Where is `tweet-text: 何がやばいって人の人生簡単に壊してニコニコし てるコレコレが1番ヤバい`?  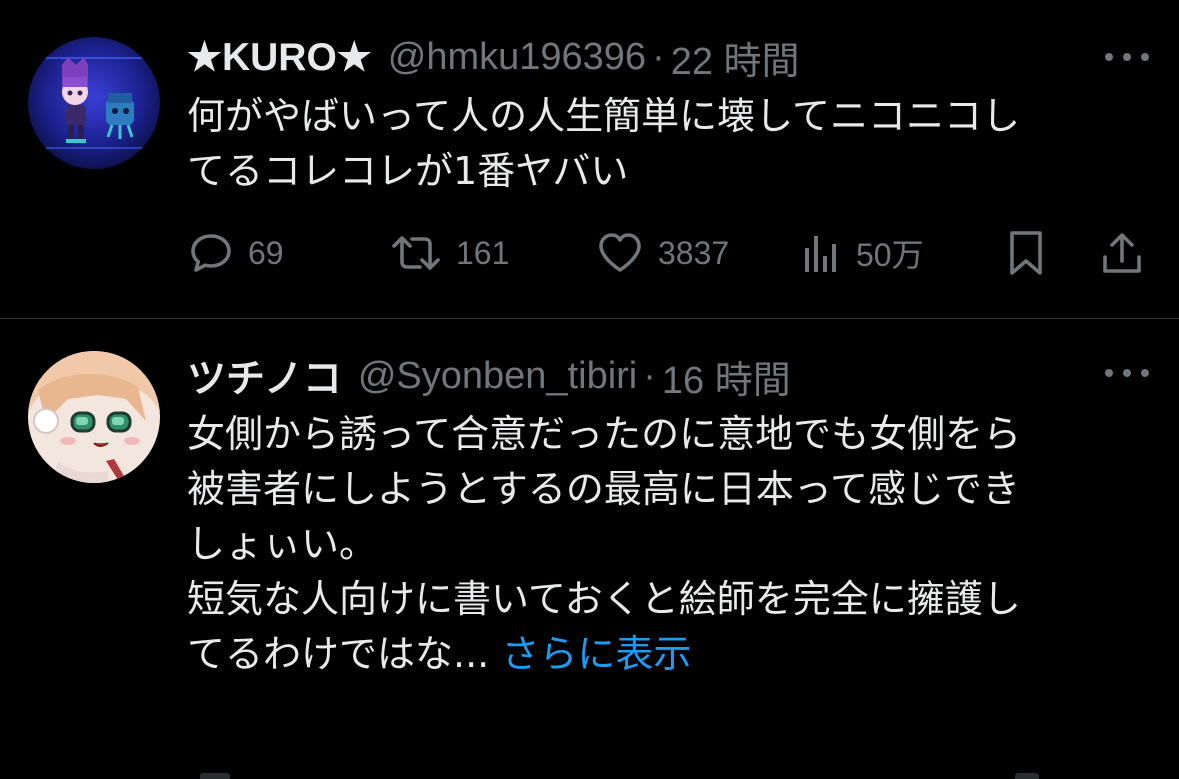
tweet-text: 何がやばいって人の人生簡単に壊してニコニコし てるコレコレが1番ヤバい is located at coordinates (603, 143).